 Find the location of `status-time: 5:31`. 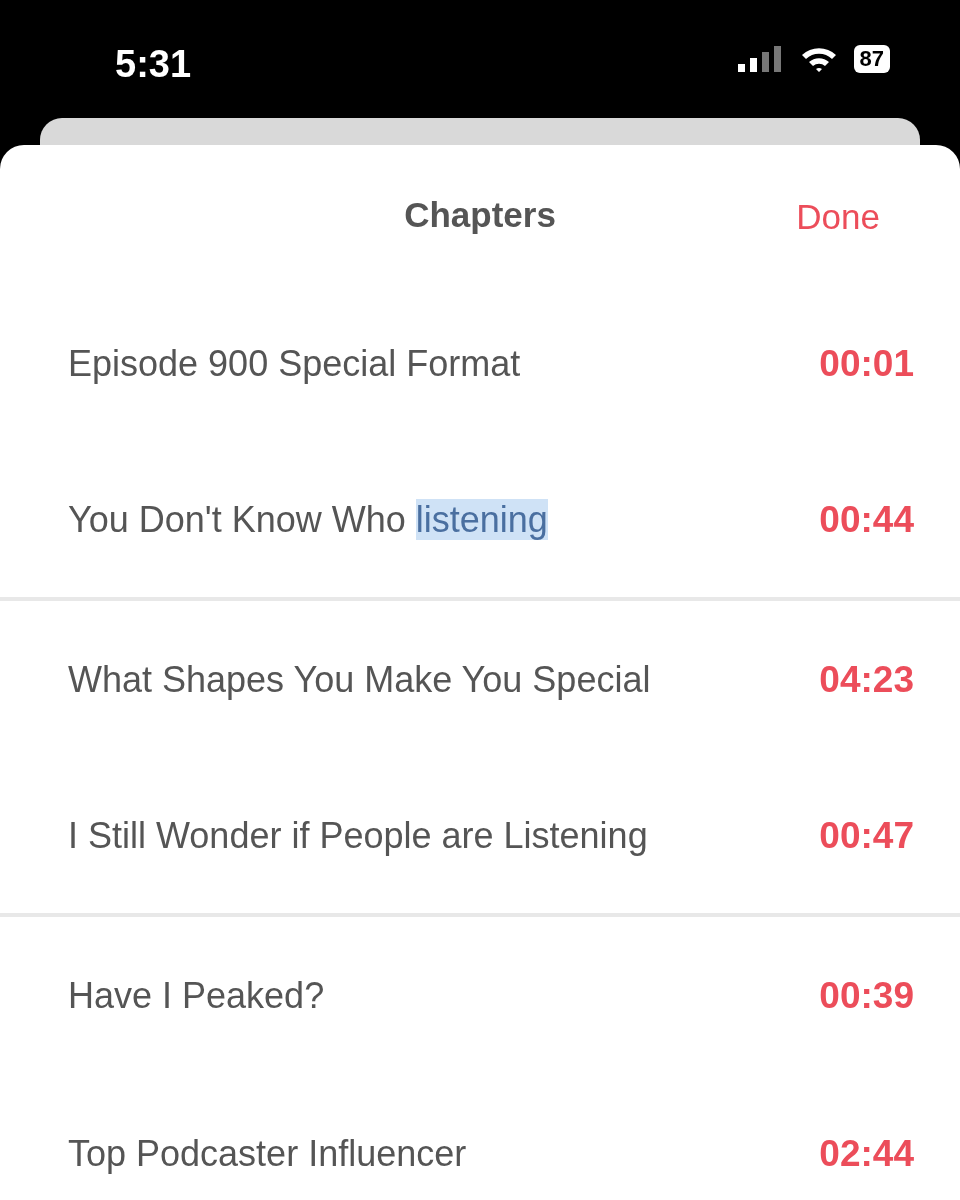

status-time: 5:31 is located at coordinates (153, 64).